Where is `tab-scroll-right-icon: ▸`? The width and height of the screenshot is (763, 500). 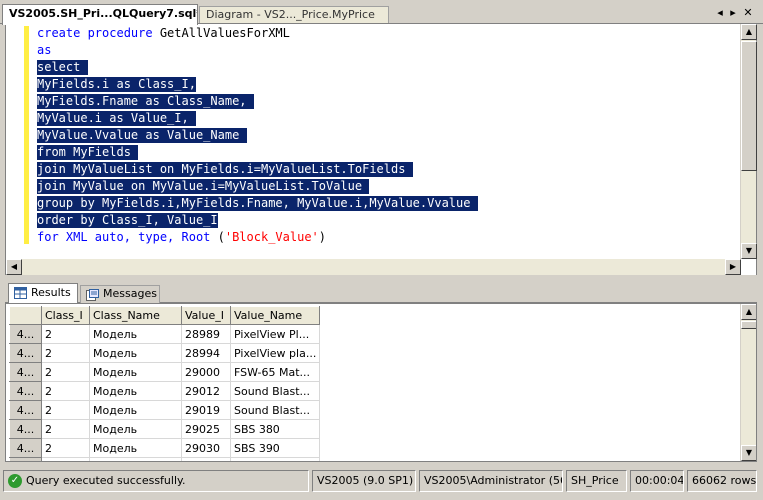 tab-scroll-right-icon: ▸ is located at coordinates (733, 13).